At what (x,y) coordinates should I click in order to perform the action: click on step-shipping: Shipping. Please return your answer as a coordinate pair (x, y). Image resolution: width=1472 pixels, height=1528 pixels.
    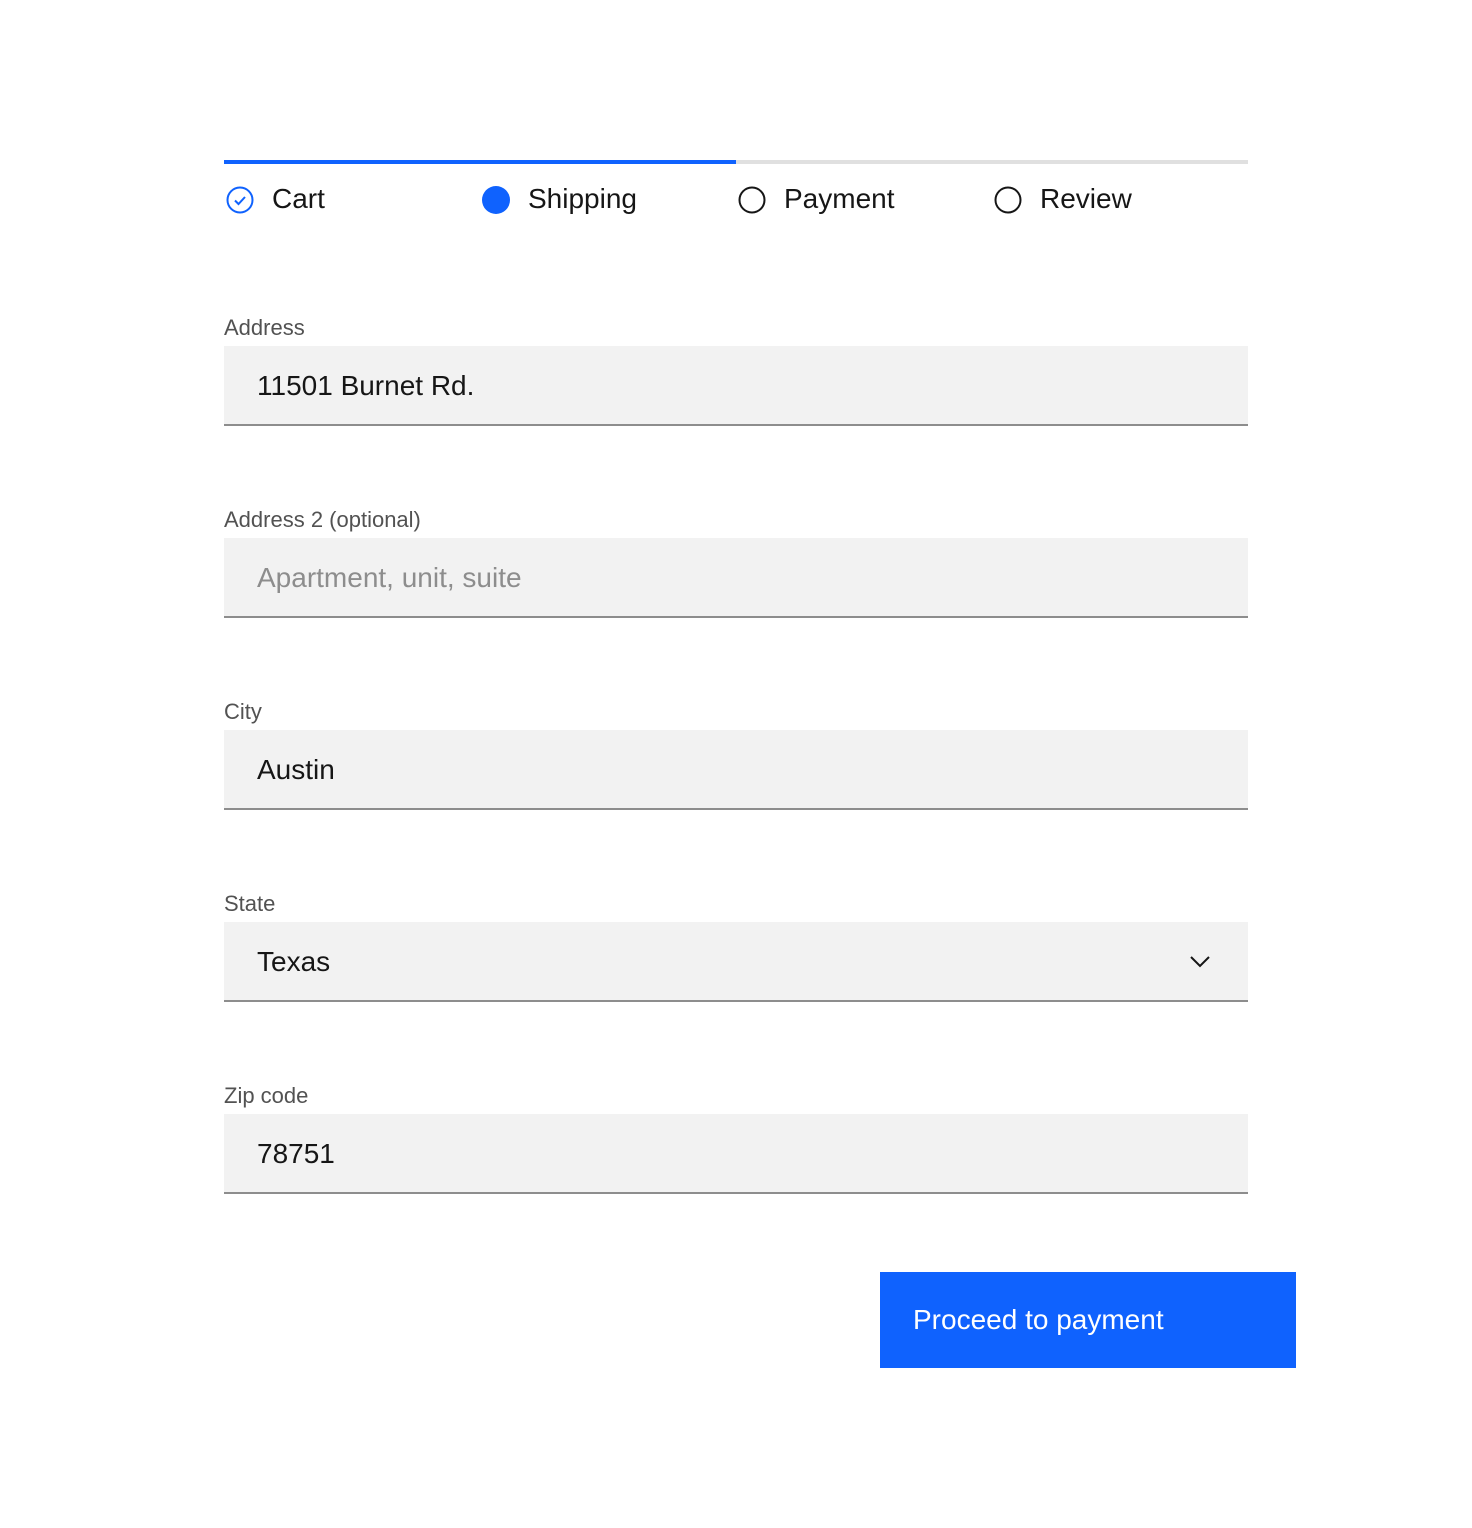
    Looking at the image, I should click on (608, 210).